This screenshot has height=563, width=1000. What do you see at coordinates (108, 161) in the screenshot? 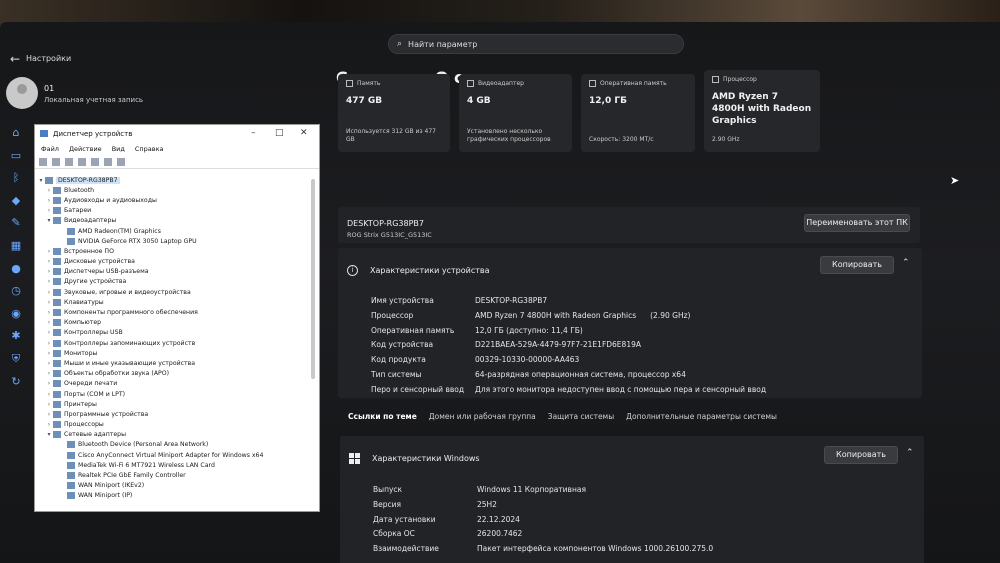
I see `view-icon` at bounding box center [108, 161].